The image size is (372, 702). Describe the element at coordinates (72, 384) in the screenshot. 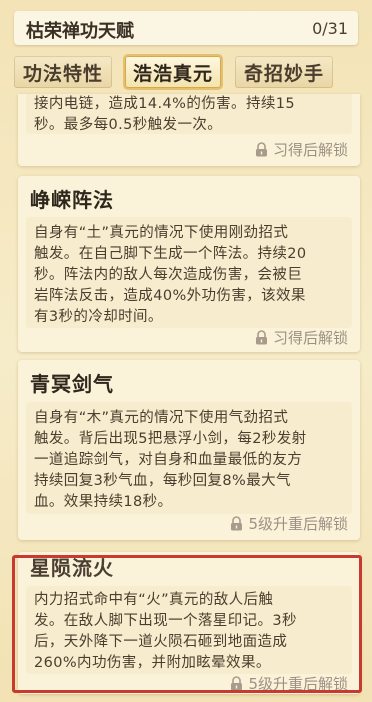

I see `talent-title: 青冥剑气` at that location.